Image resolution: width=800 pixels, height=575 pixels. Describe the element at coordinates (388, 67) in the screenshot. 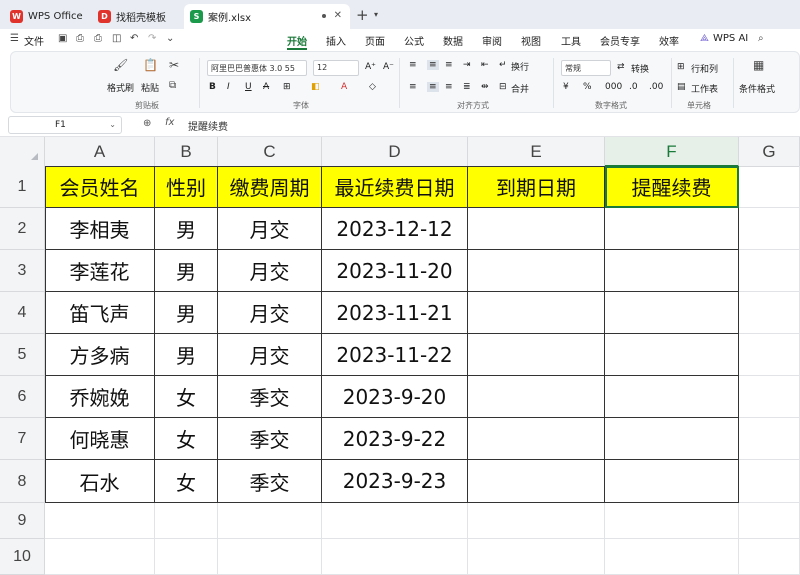

I see `shrink-font-icon: A⁻` at that location.